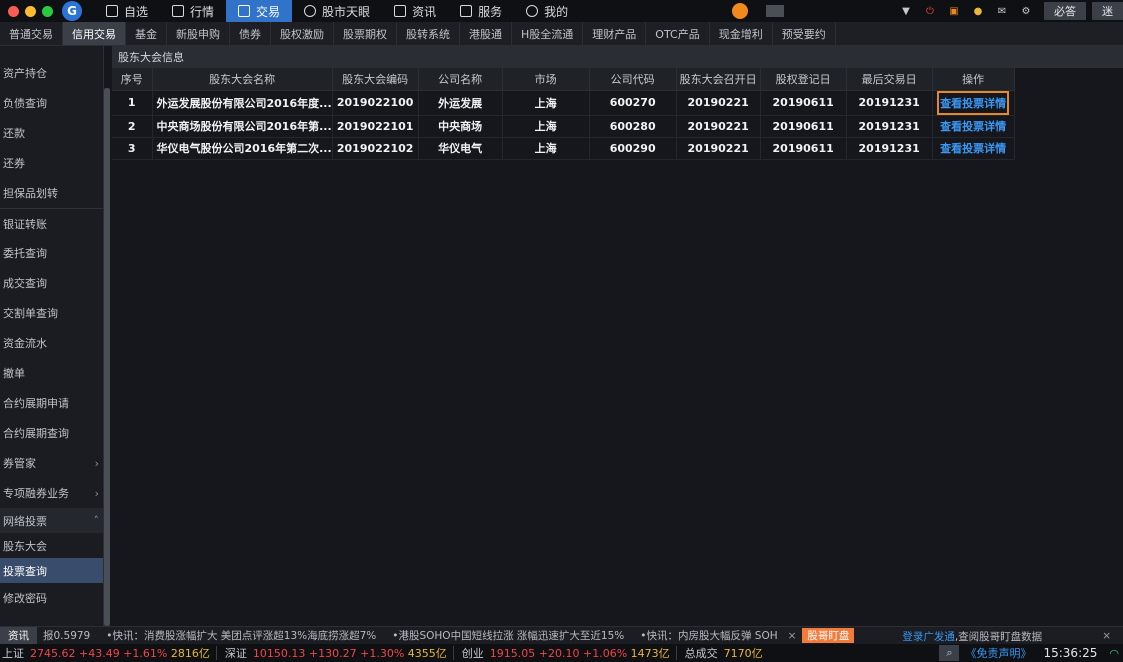  What do you see at coordinates (13, 11) in the screenshot?
I see `close-window-button` at bounding box center [13, 11].